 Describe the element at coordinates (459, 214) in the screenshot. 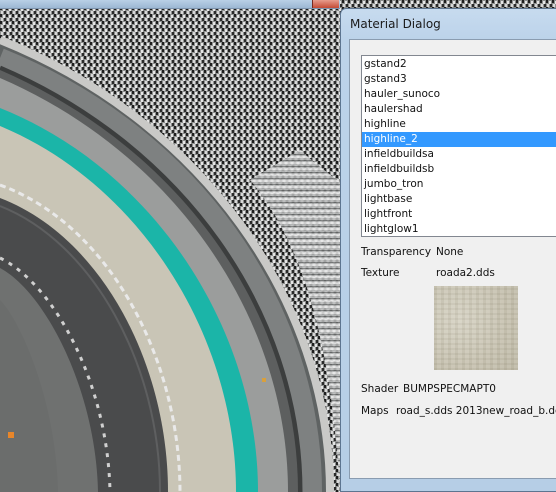

I see `list-item: lightfront` at that location.